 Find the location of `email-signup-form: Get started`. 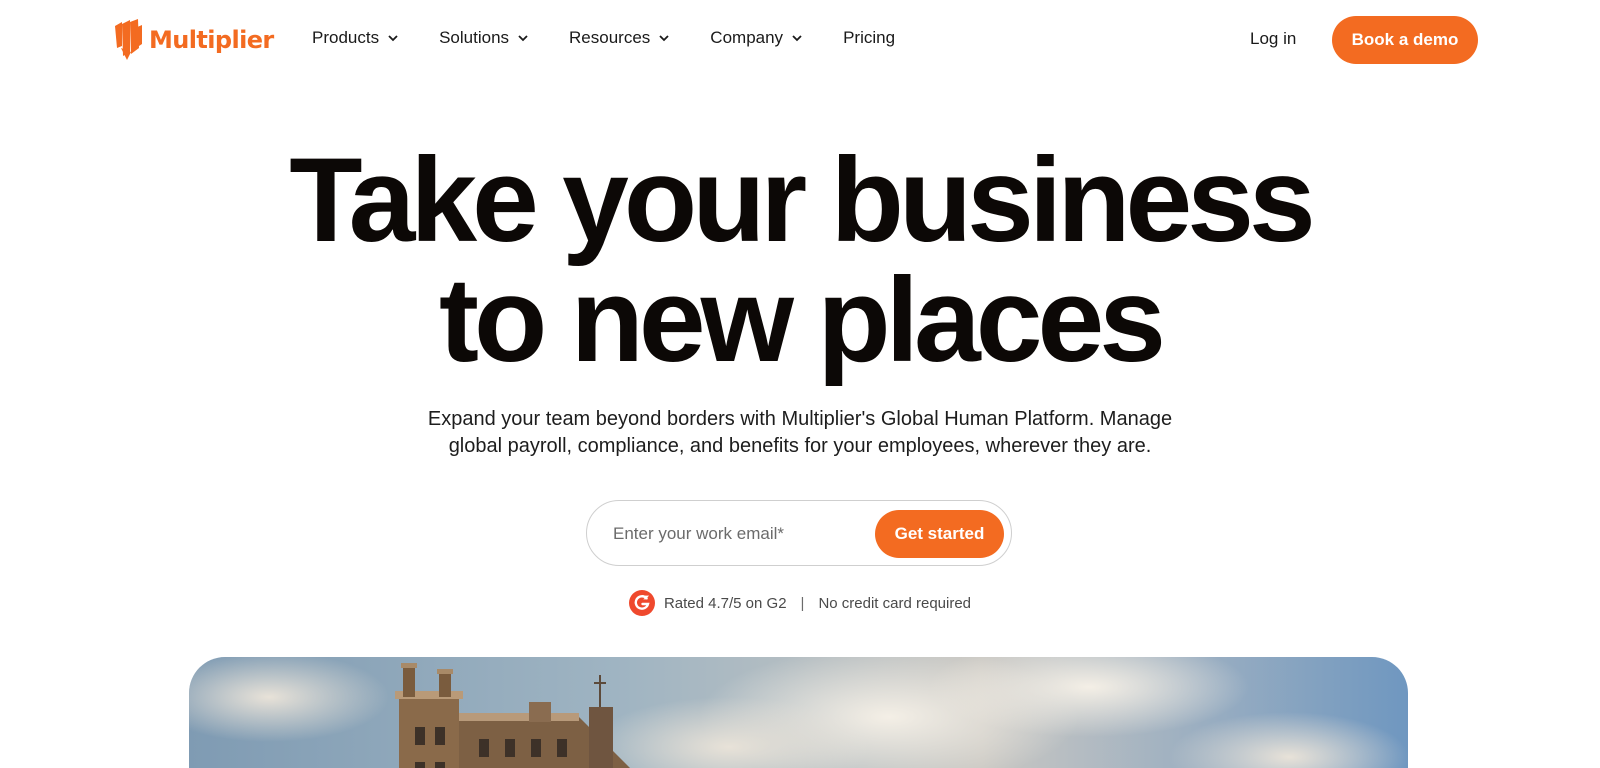

email-signup-form: Get started is located at coordinates (799, 533).